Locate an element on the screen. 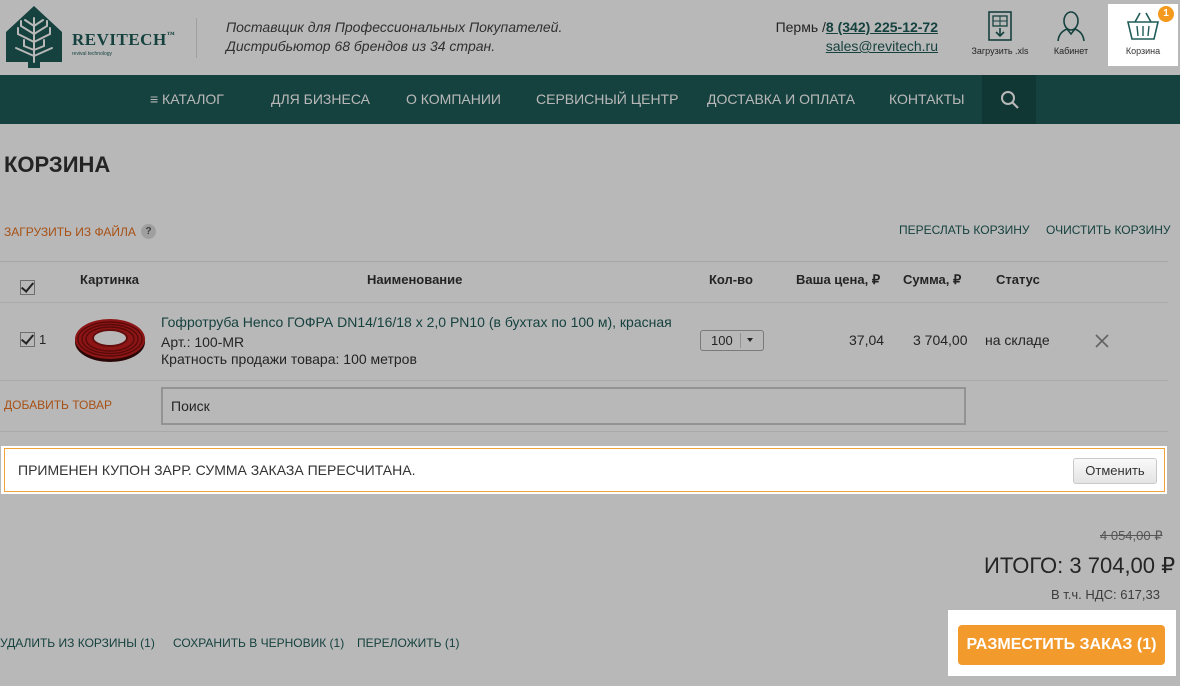 The image size is (1180, 686). phone-link: 8 (342) 225-12-72 is located at coordinates (882, 27).